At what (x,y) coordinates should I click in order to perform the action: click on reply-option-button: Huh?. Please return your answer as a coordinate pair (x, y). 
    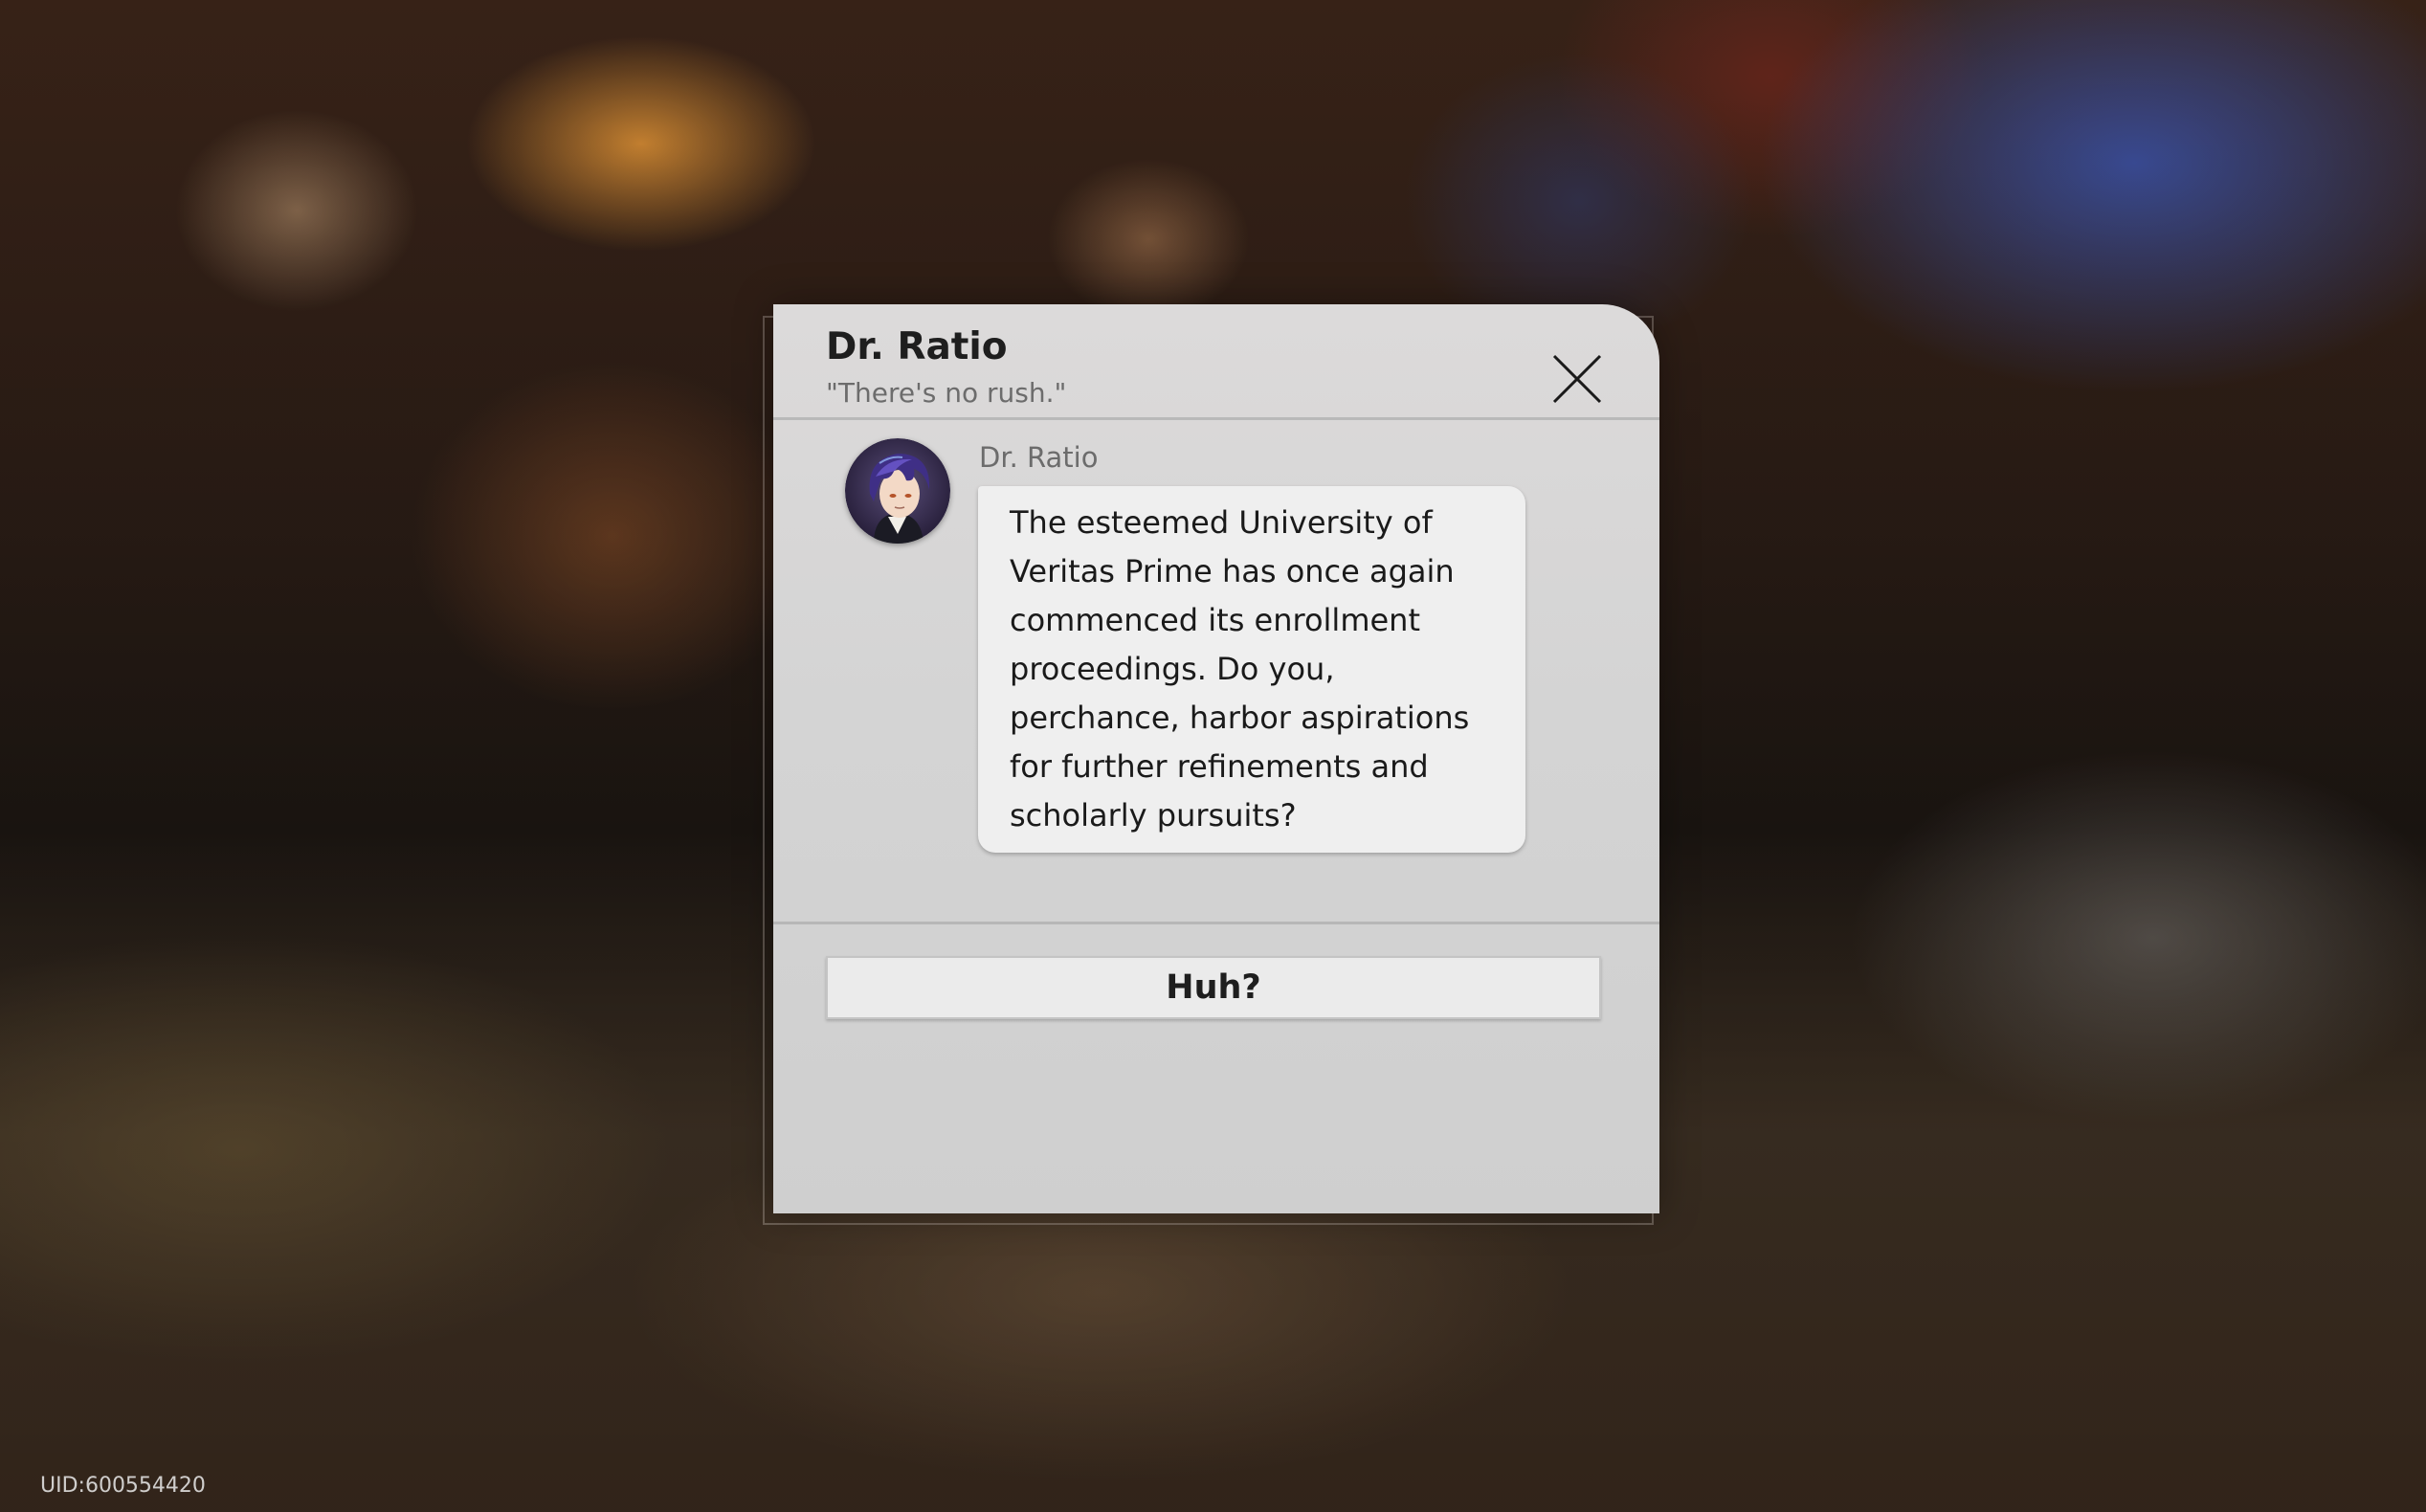
    Looking at the image, I should click on (1213, 987).